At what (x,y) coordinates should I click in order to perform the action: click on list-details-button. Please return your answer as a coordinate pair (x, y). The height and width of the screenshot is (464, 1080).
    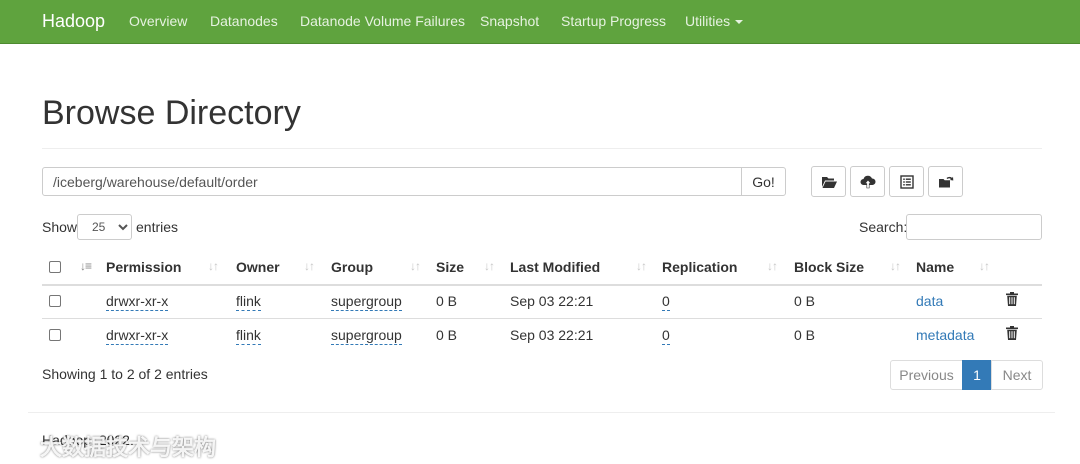
    Looking at the image, I should click on (906, 181).